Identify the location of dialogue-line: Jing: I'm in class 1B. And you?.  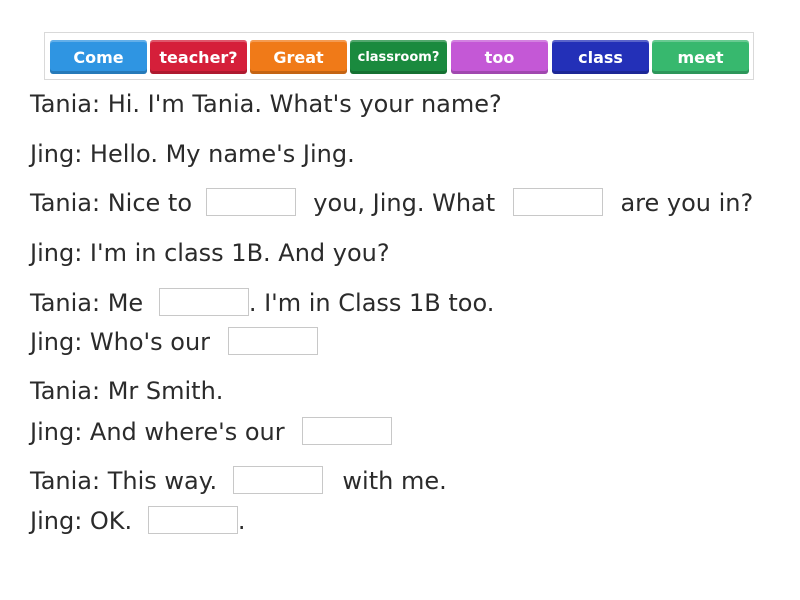
(210, 253).